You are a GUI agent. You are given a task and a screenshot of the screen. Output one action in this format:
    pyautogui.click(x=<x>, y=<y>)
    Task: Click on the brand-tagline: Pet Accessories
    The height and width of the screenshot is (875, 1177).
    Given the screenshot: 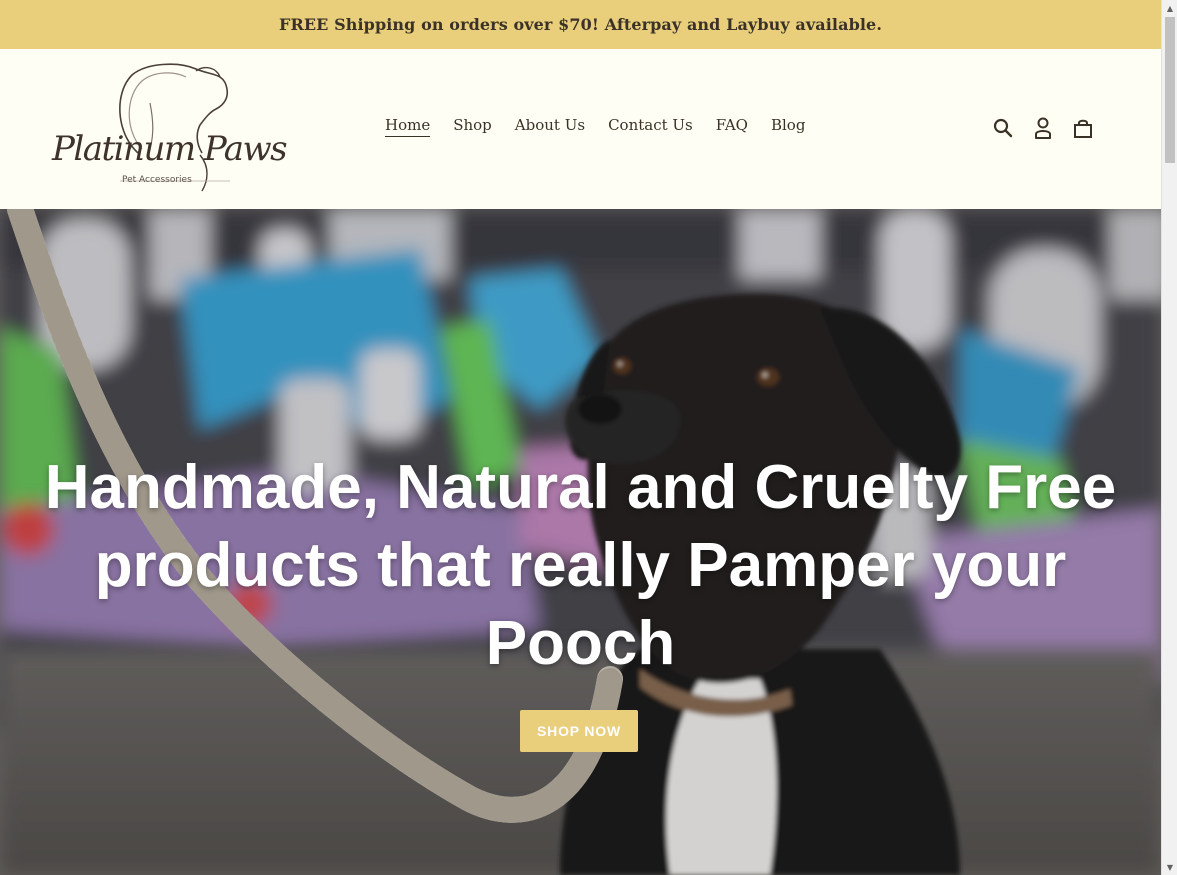 What is the action you would take?
    pyautogui.click(x=157, y=180)
    